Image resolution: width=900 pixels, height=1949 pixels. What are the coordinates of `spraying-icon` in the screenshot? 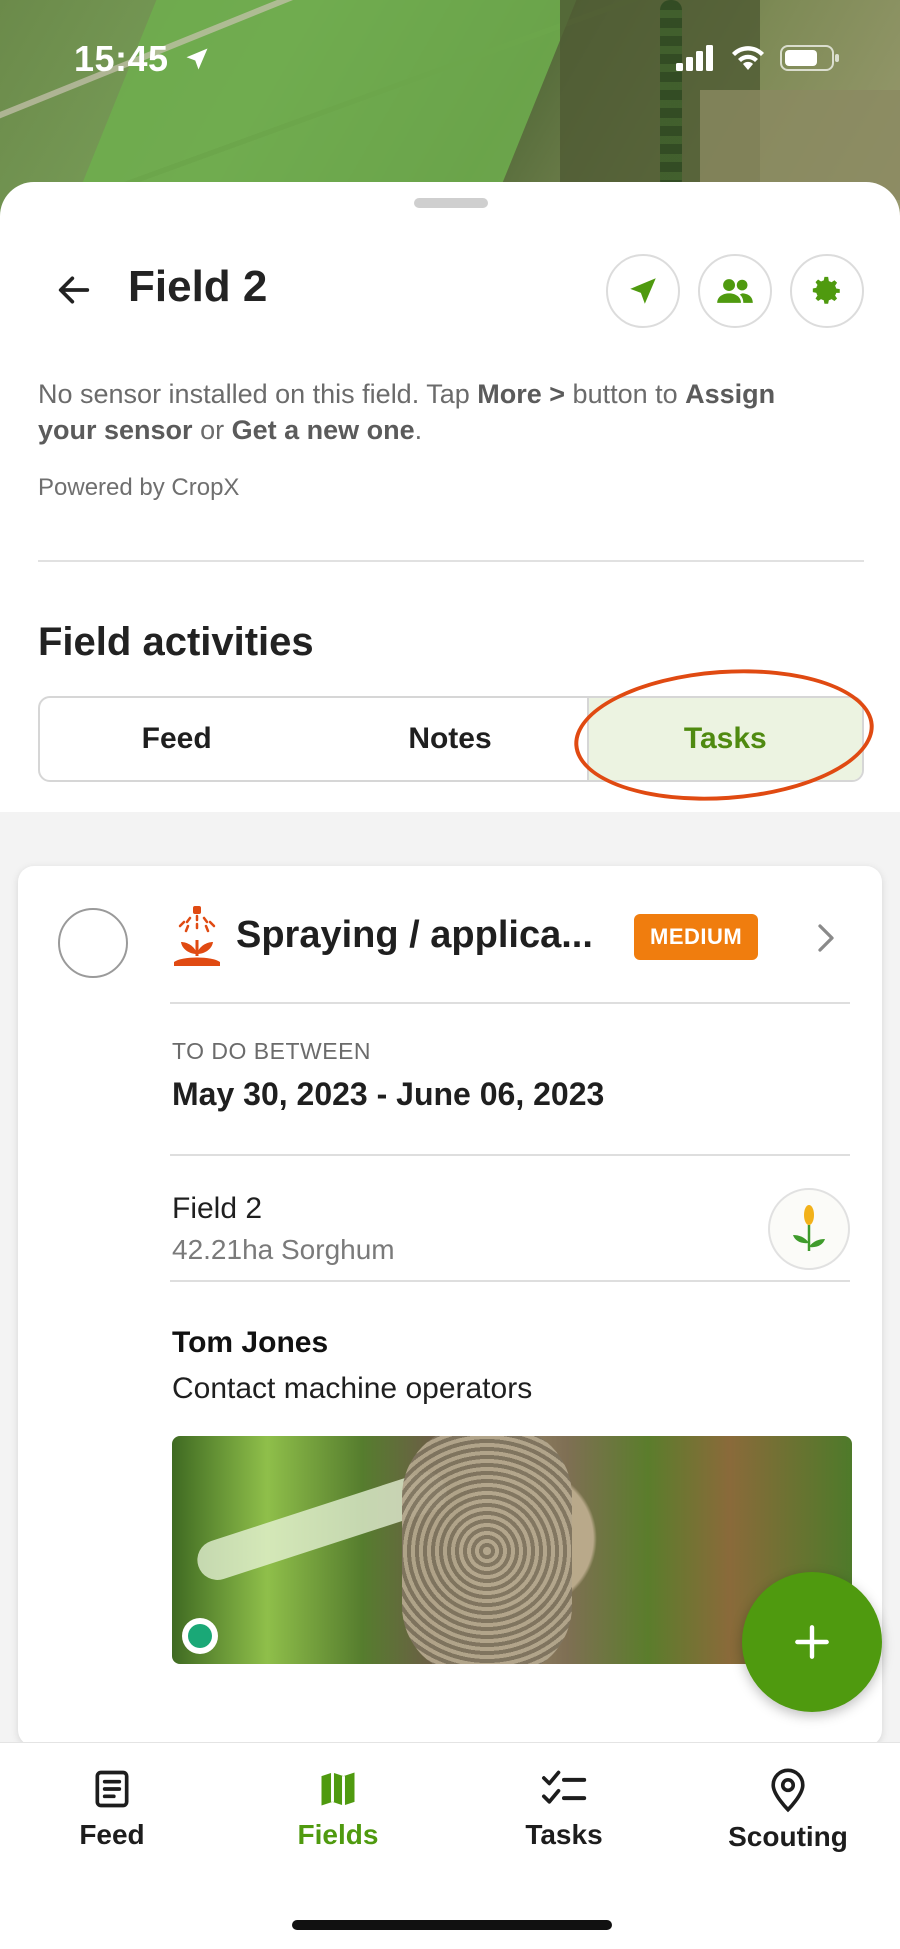 It's located at (197, 936).